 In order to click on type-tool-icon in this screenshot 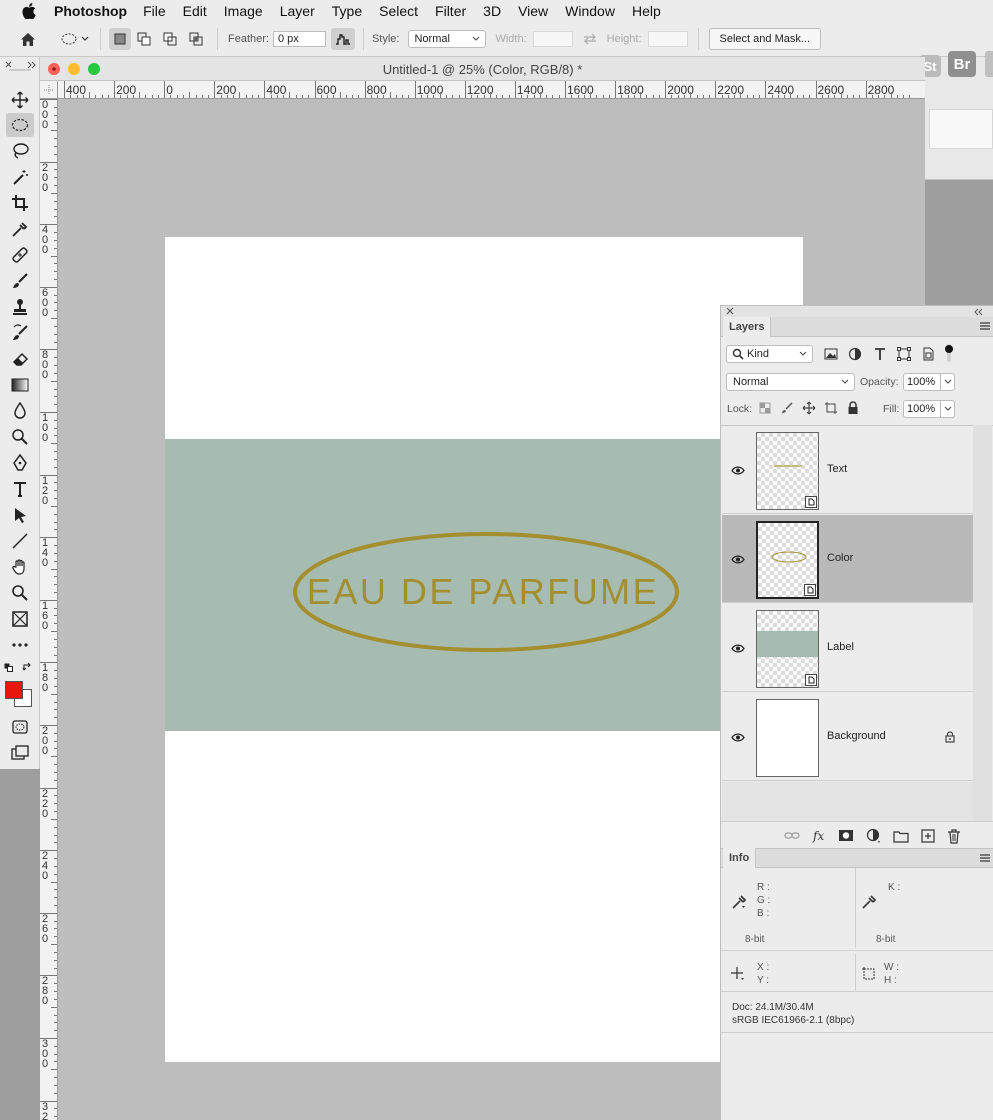, I will do `click(20, 489)`.